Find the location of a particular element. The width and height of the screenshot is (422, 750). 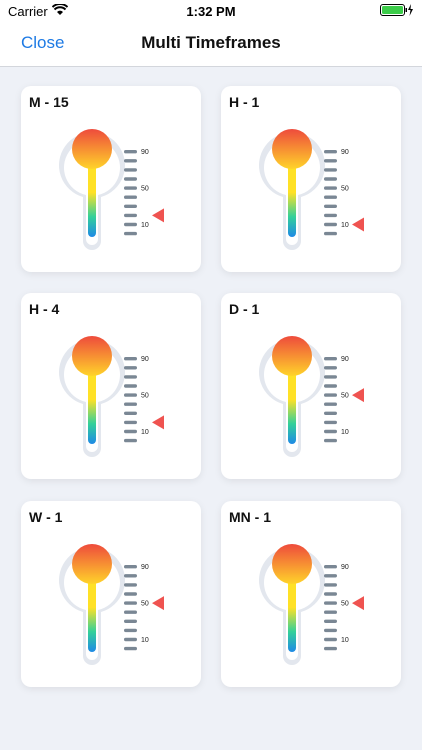

timeframe-card: H - 4 90 50 10 is located at coordinates (111, 386).